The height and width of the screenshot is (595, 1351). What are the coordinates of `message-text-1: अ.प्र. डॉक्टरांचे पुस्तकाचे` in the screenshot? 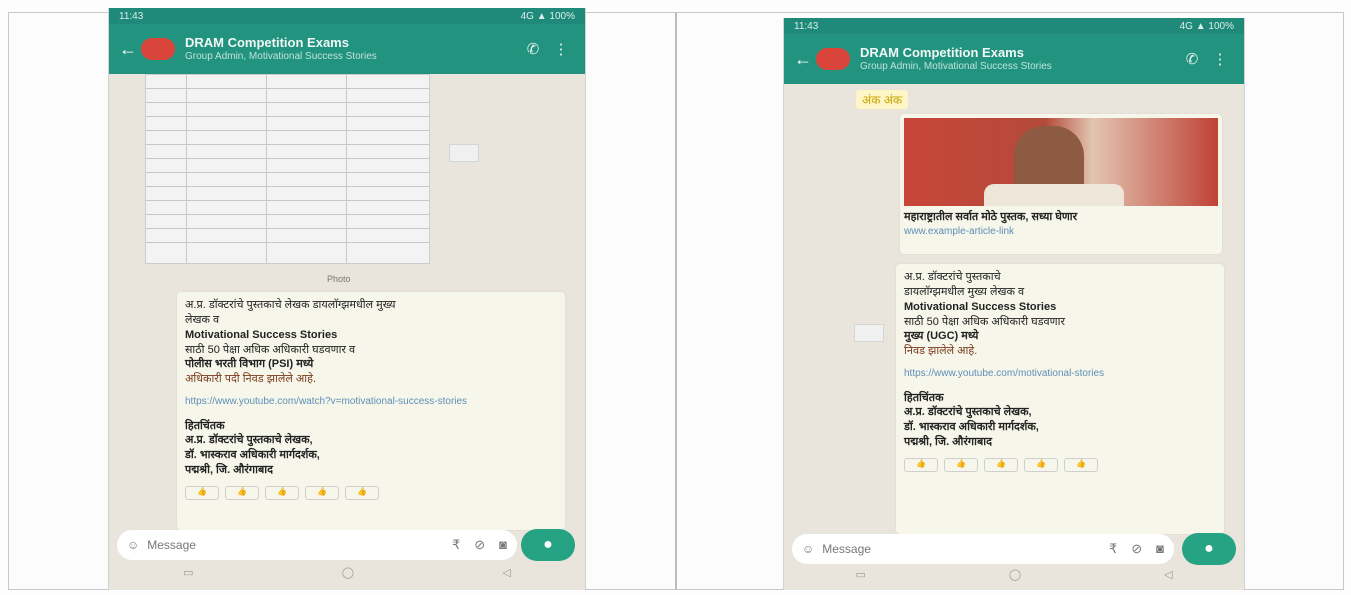 It's located at (952, 277).